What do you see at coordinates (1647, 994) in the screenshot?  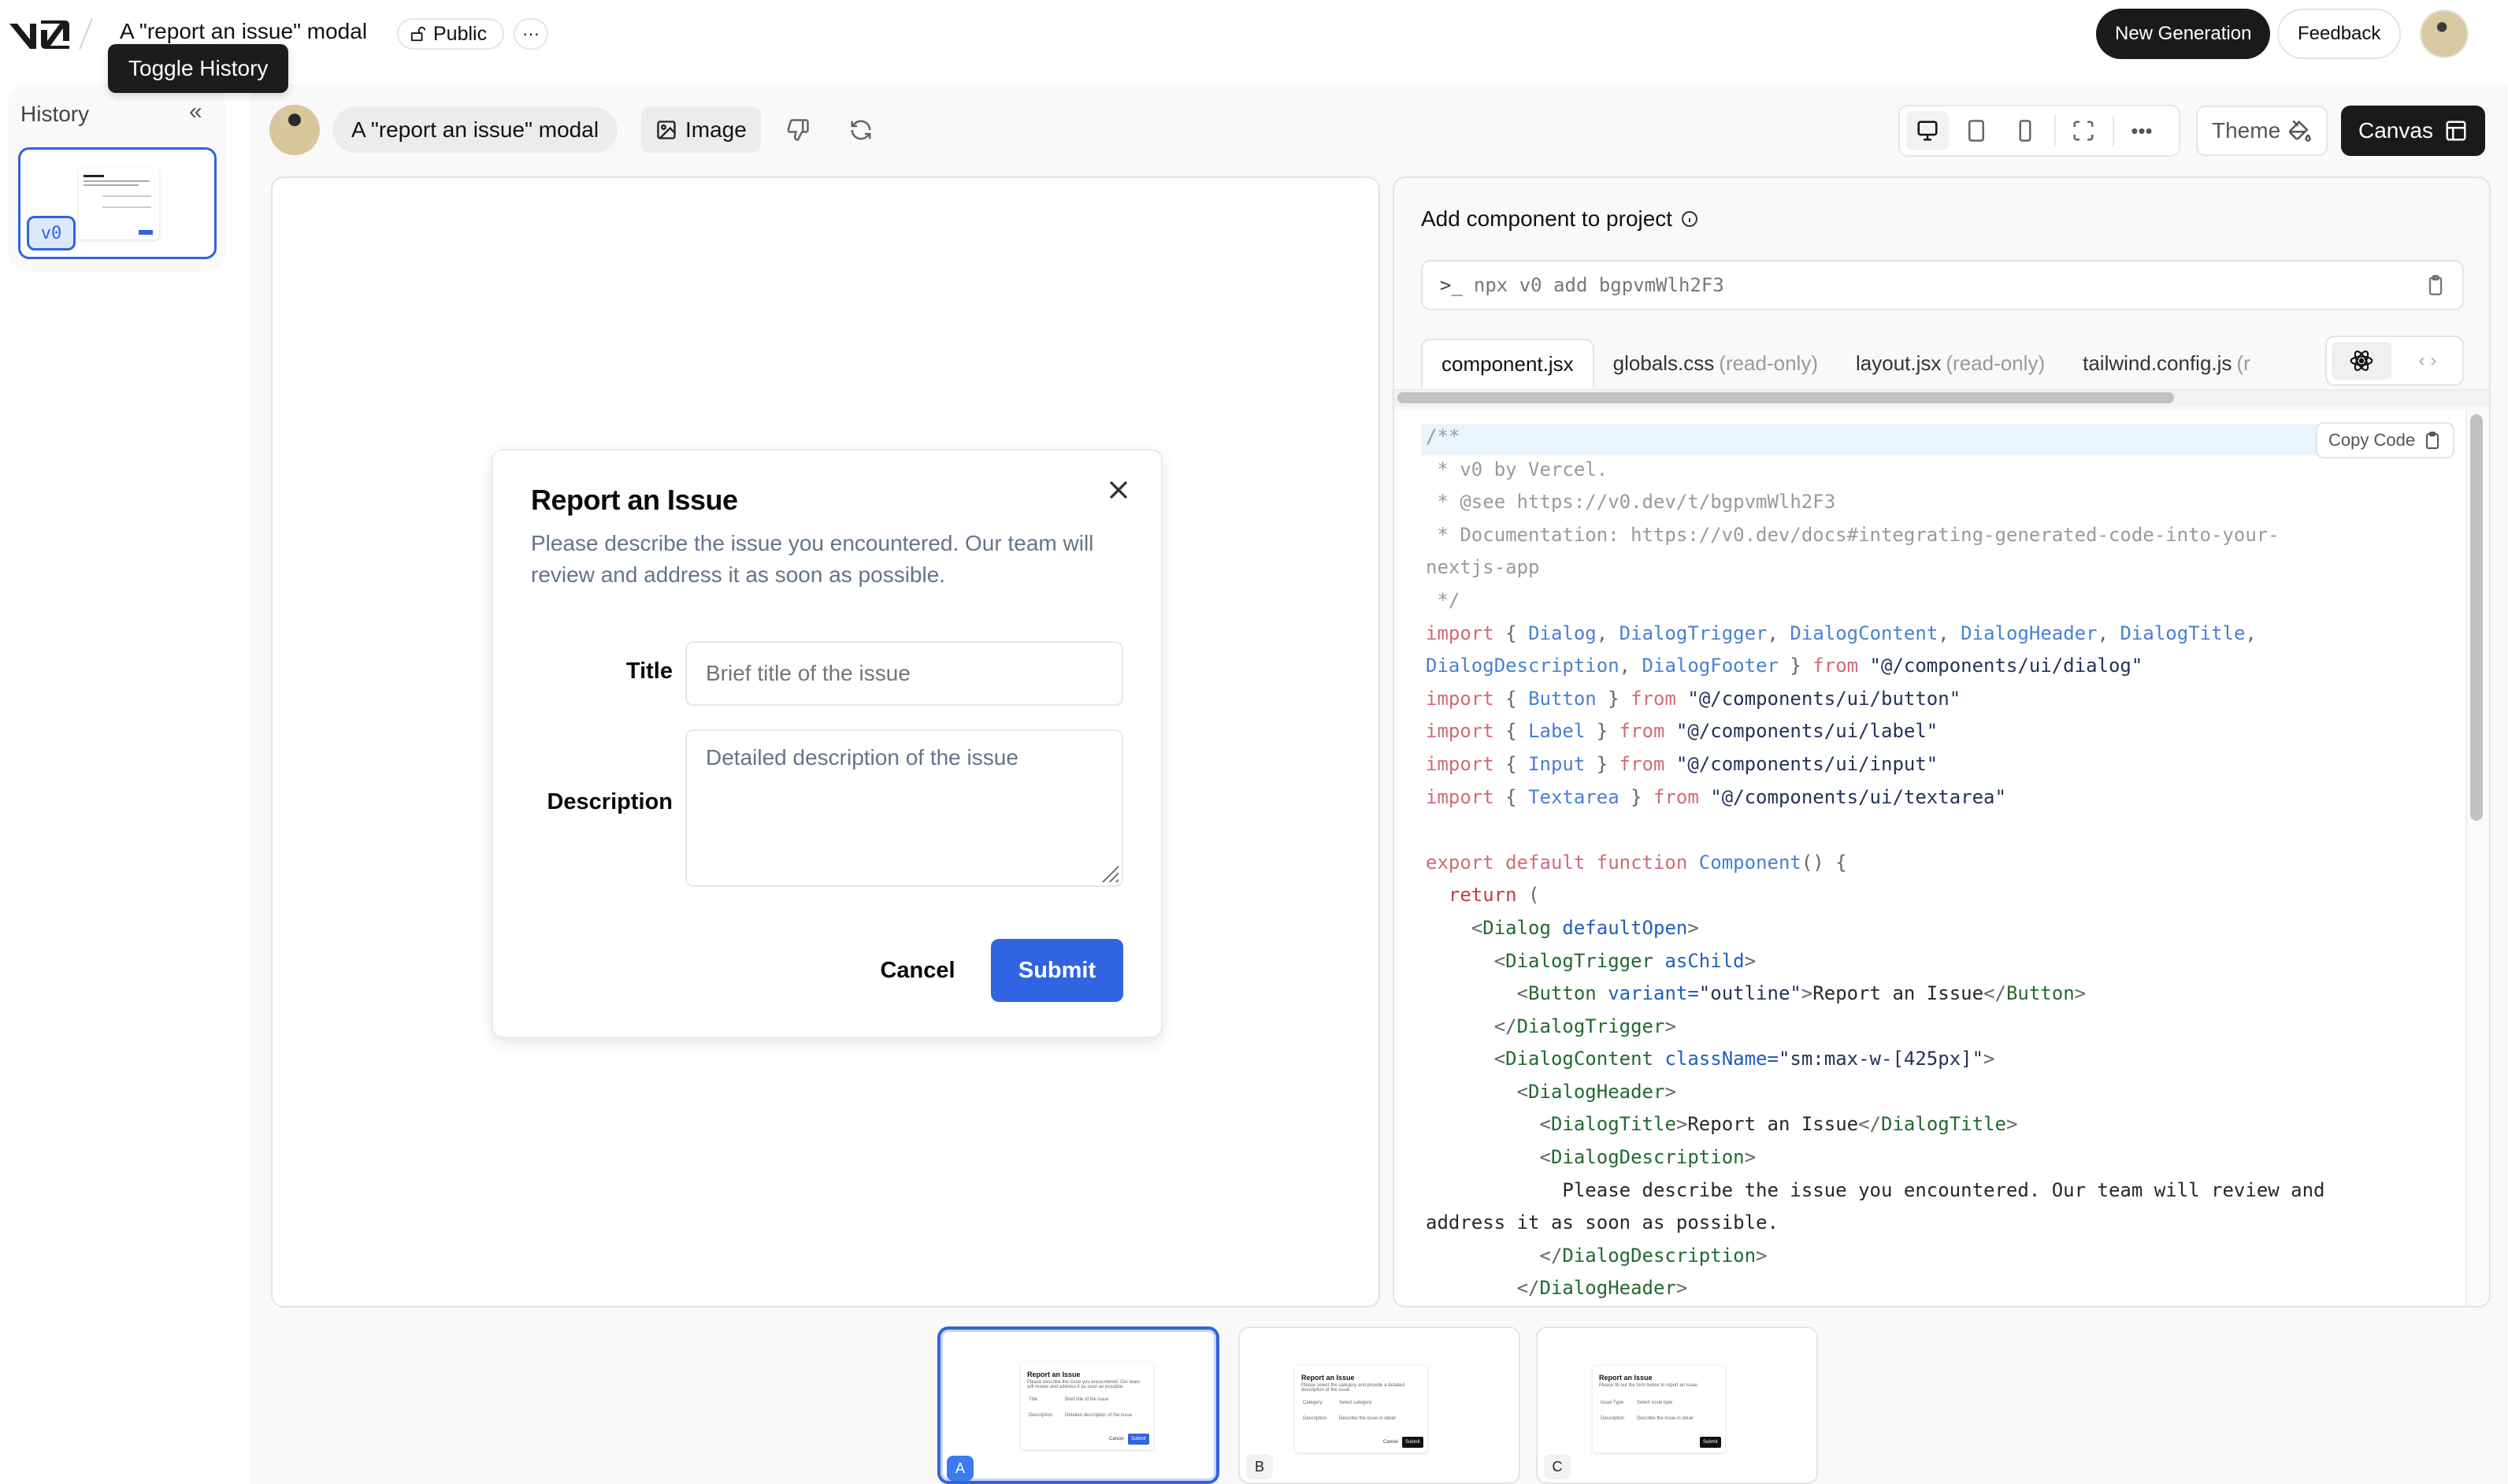 I see `code-token: variant=` at bounding box center [1647, 994].